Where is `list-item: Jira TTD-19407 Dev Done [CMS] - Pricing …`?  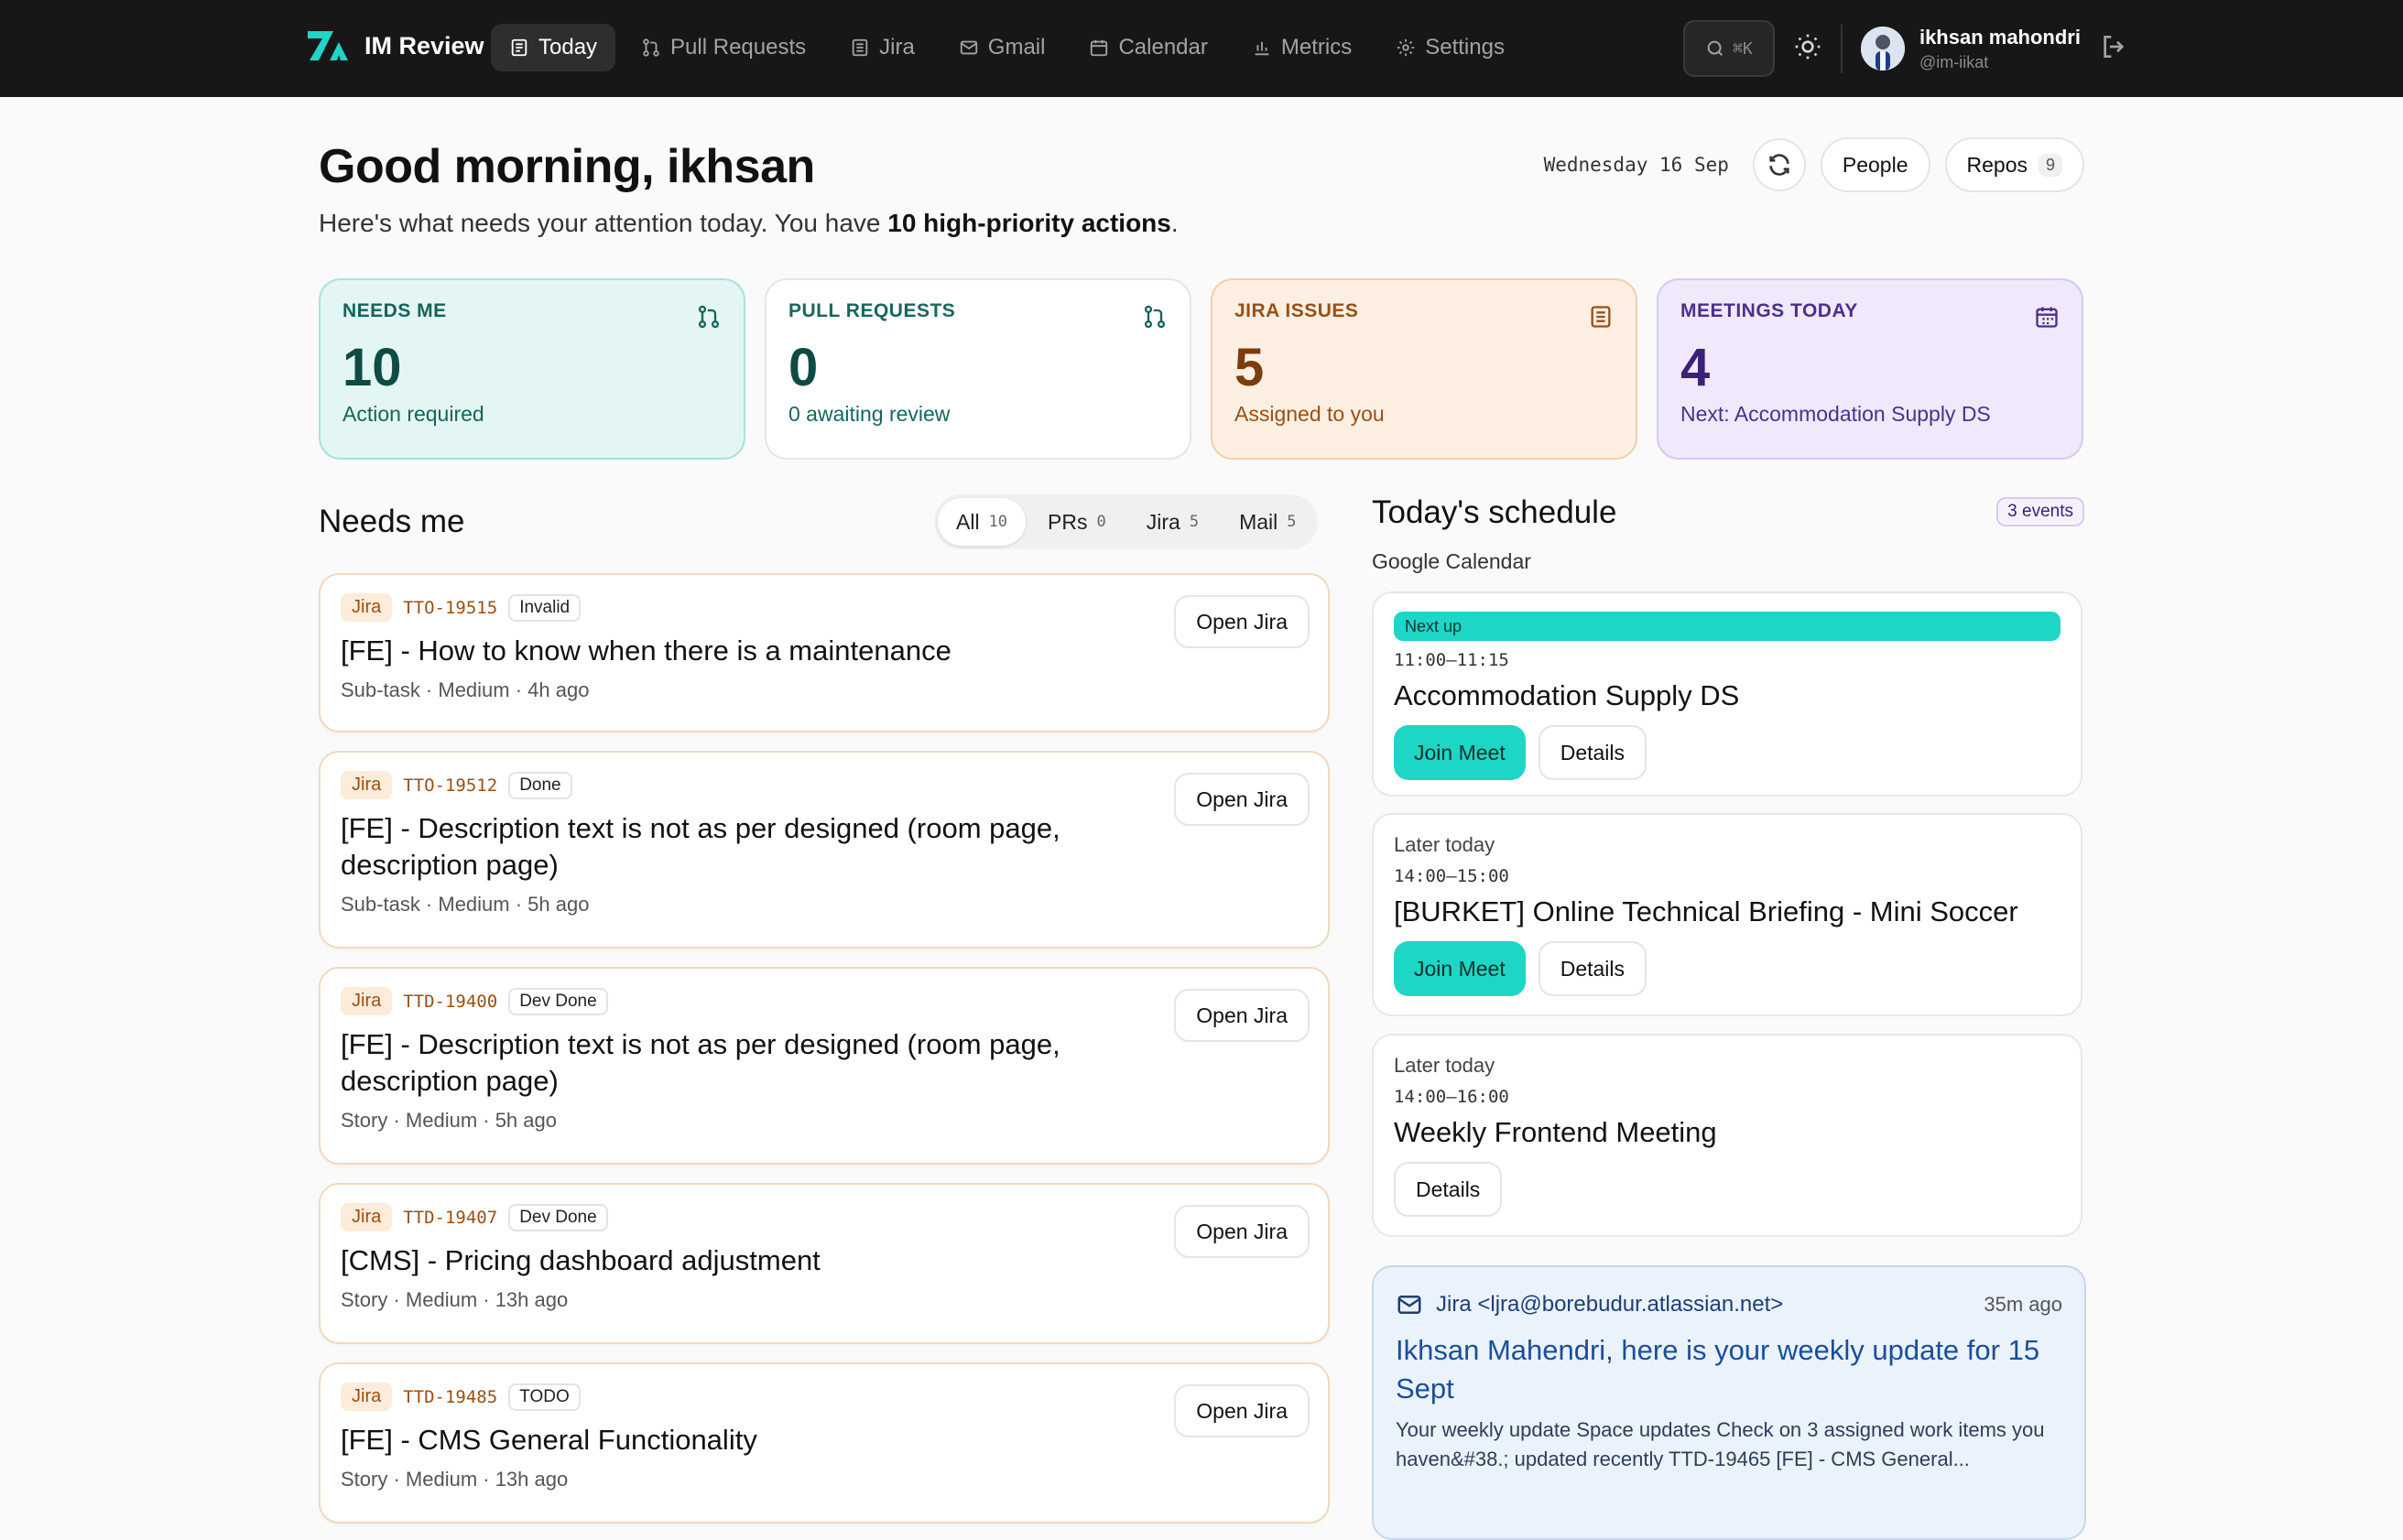
list-item: Jira TTD-19407 Dev Done [CMS] - Pricing … is located at coordinates (825, 1263).